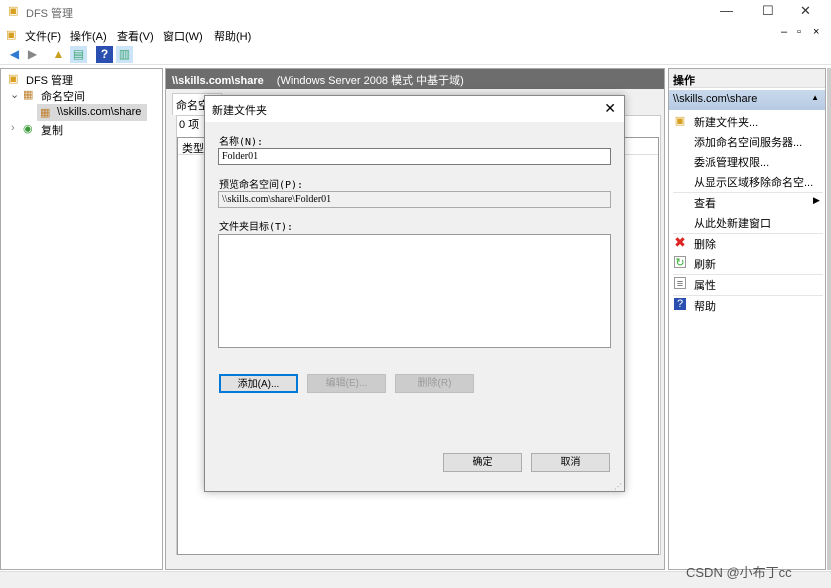 The width and height of the screenshot is (831, 588). What do you see at coordinates (618, 486) in the screenshot?
I see `resize-grip-icon: ⋰` at bounding box center [618, 486].